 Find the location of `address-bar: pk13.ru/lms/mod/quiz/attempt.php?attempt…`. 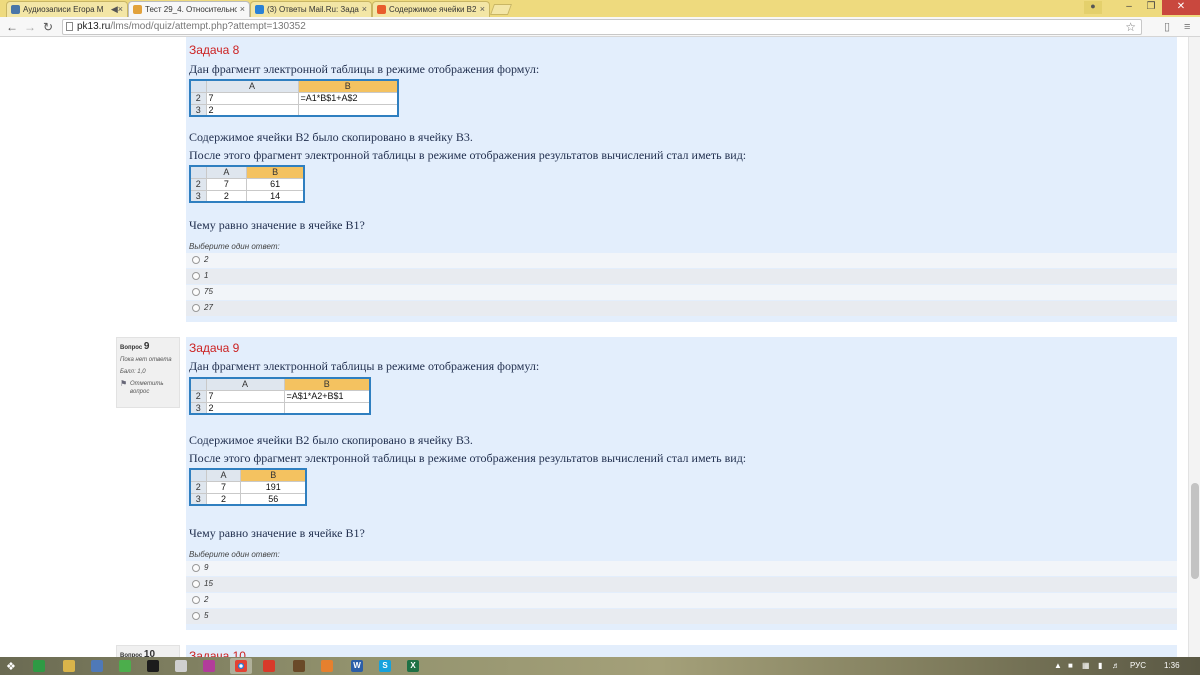

address-bar: pk13.ru/lms/mod/quiz/attempt.php?attempt… is located at coordinates (602, 27).